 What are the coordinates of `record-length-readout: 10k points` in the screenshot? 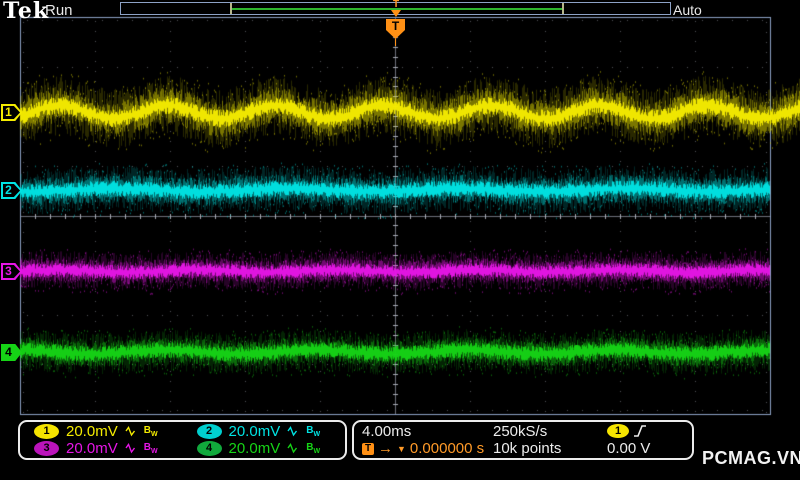 It's located at (550, 448).